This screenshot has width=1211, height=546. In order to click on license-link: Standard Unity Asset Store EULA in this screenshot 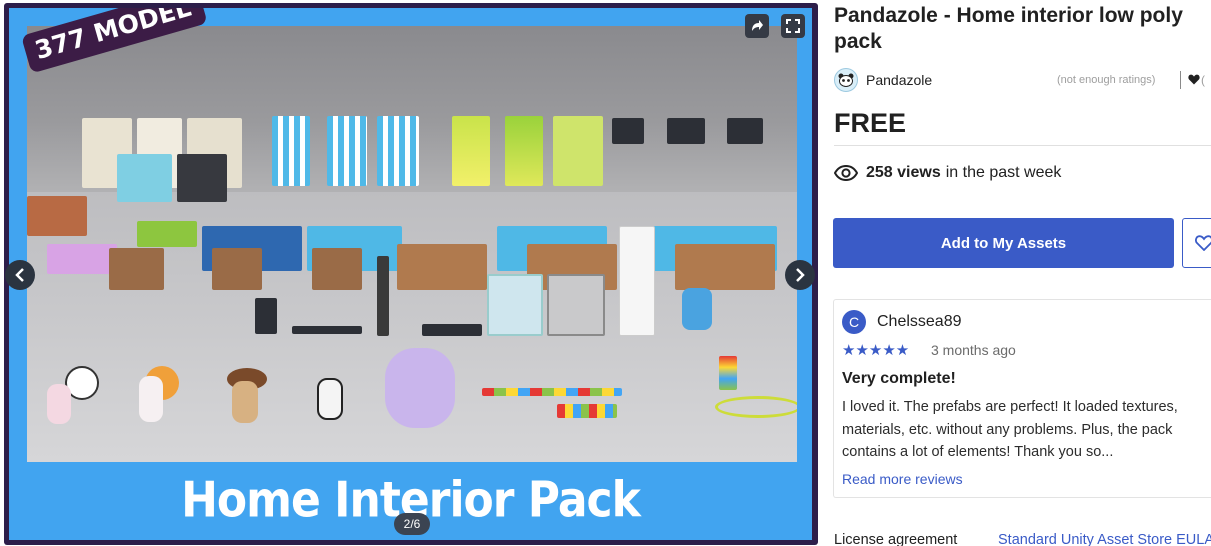, I will do `click(1104, 539)`.